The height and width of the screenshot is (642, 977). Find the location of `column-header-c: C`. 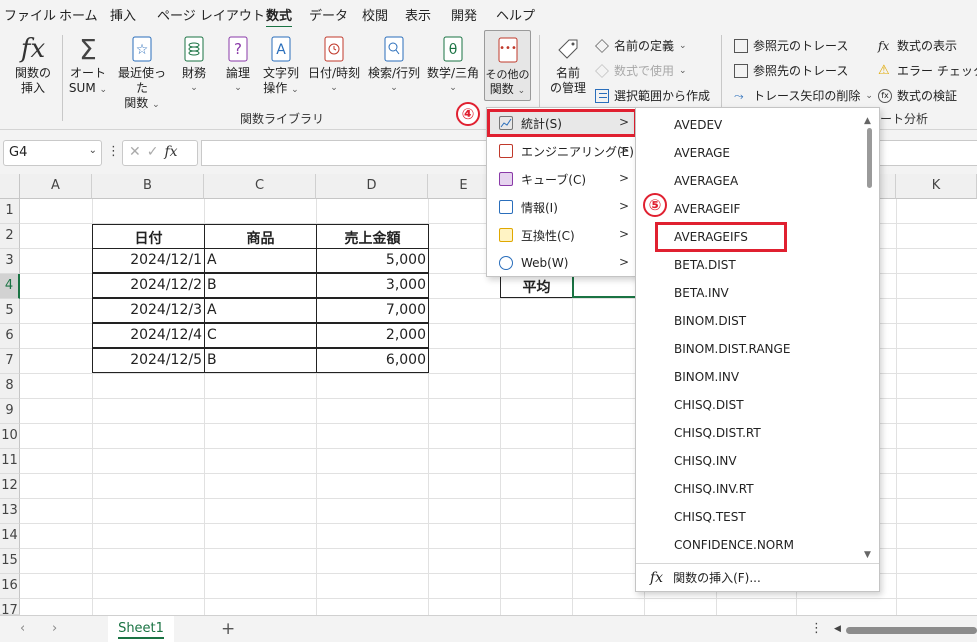

column-header-c: C is located at coordinates (260, 186).